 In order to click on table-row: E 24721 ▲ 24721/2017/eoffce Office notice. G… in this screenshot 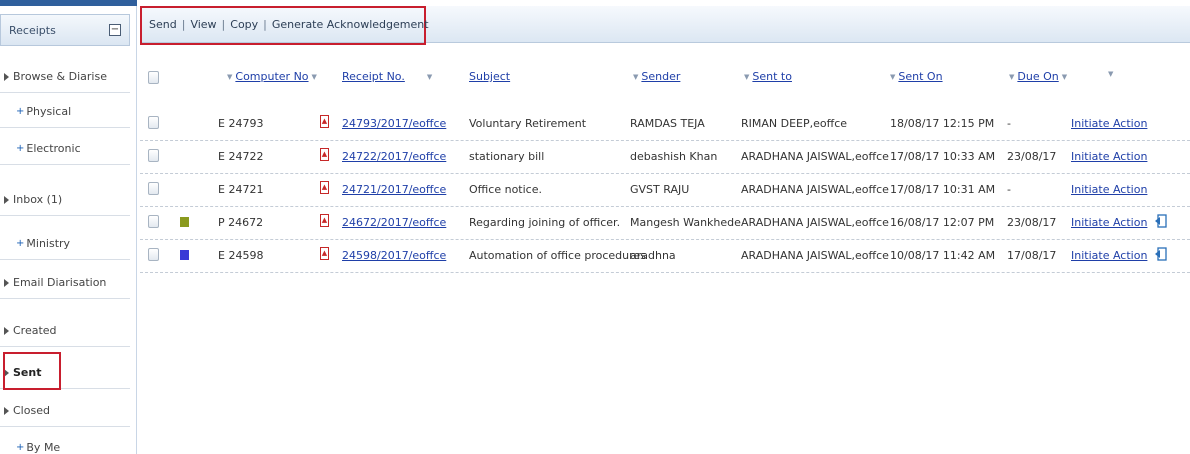, I will do `click(665, 190)`.